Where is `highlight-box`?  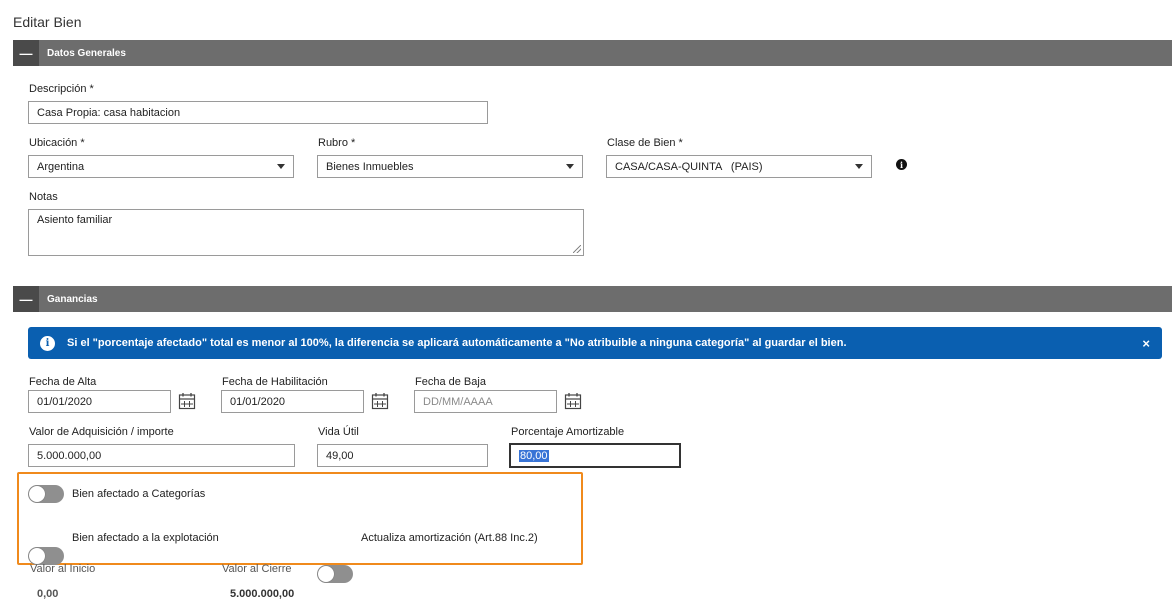
highlight-box is located at coordinates (300, 518).